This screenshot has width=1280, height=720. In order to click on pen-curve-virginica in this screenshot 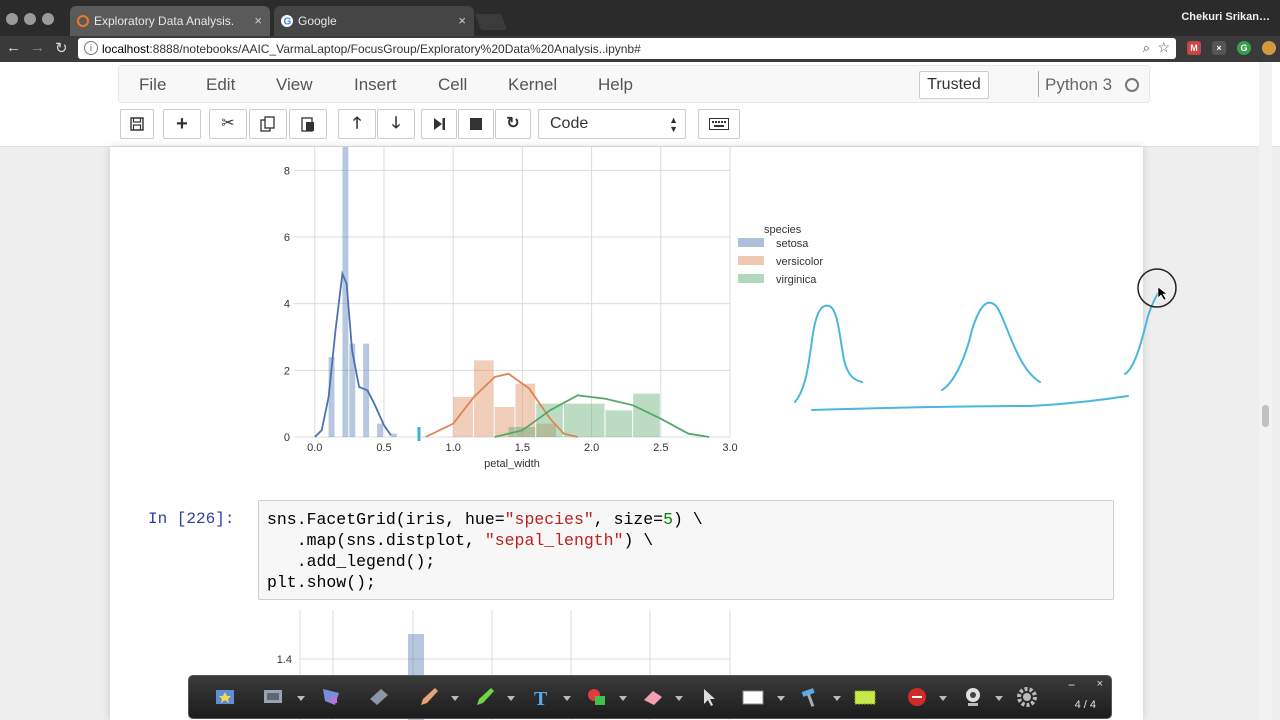, I will do `click(1142, 332)`.